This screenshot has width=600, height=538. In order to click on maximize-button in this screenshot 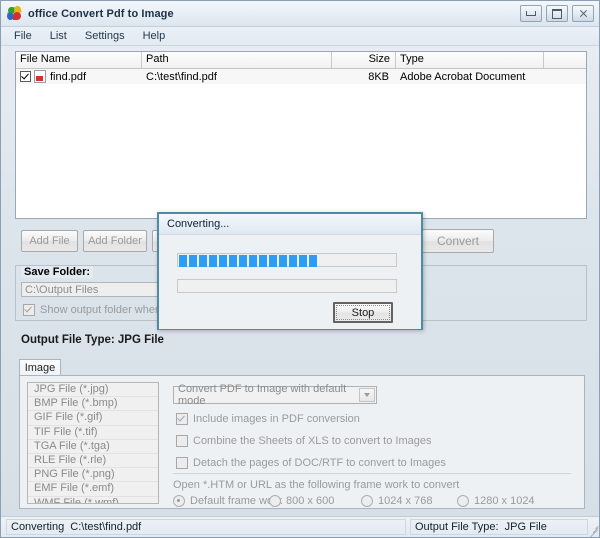, I will do `click(557, 13)`.